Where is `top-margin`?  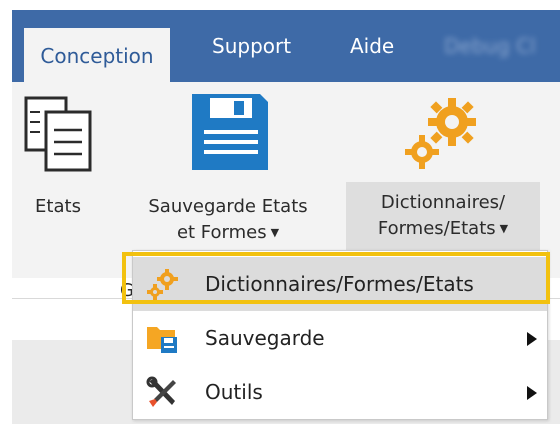 top-margin is located at coordinates (280, 5).